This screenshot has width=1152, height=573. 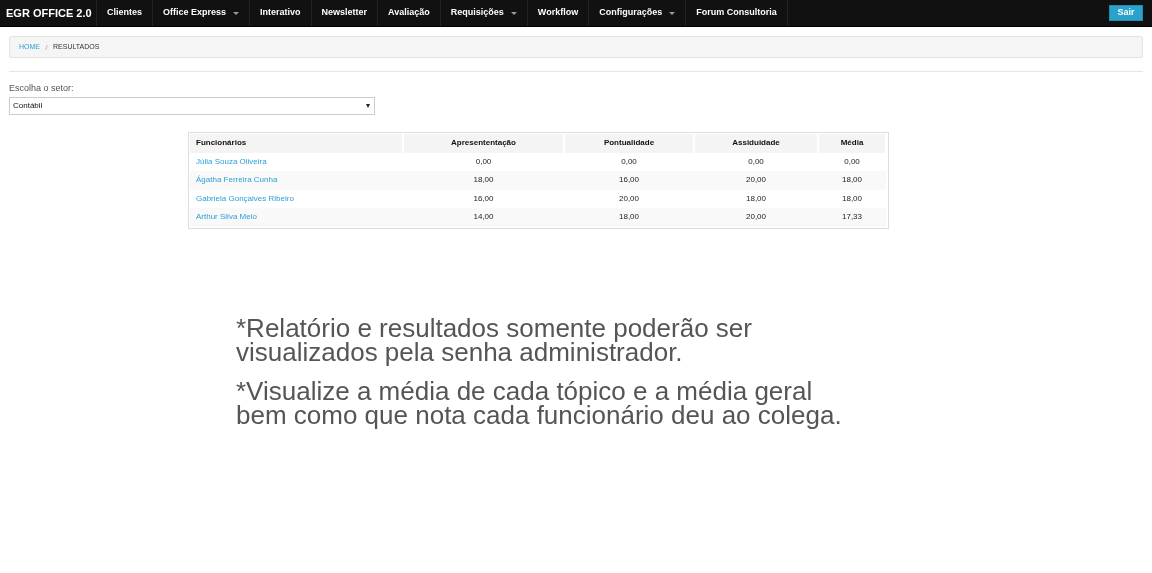 What do you see at coordinates (125, 13) in the screenshot?
I see `nav-item: Clientes` at bounding box center [125, 13].